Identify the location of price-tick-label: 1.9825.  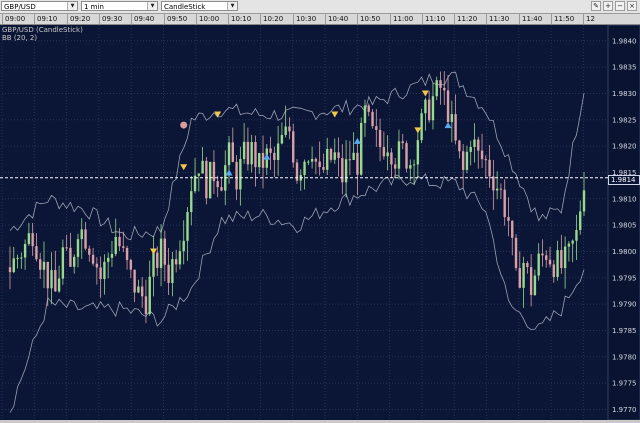
(624, 120).